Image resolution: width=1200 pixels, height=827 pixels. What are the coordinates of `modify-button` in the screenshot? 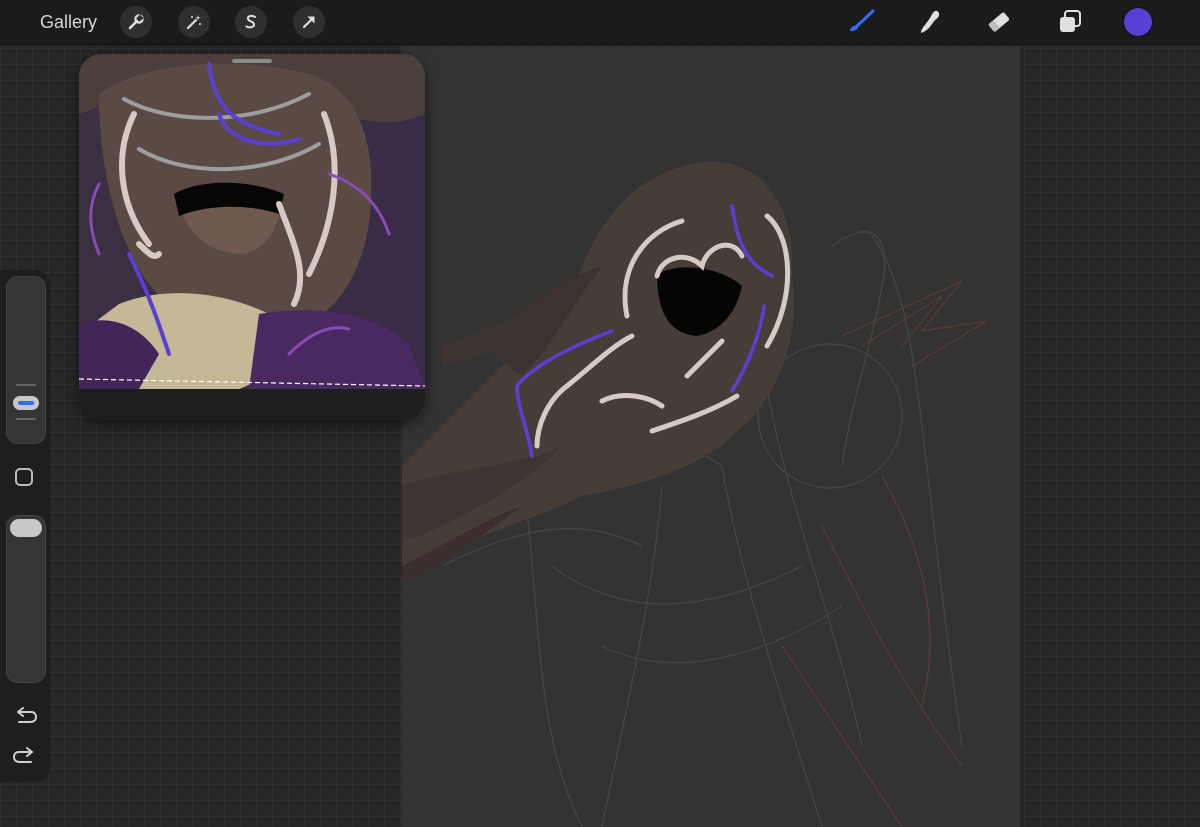 It's located at (24, 477).